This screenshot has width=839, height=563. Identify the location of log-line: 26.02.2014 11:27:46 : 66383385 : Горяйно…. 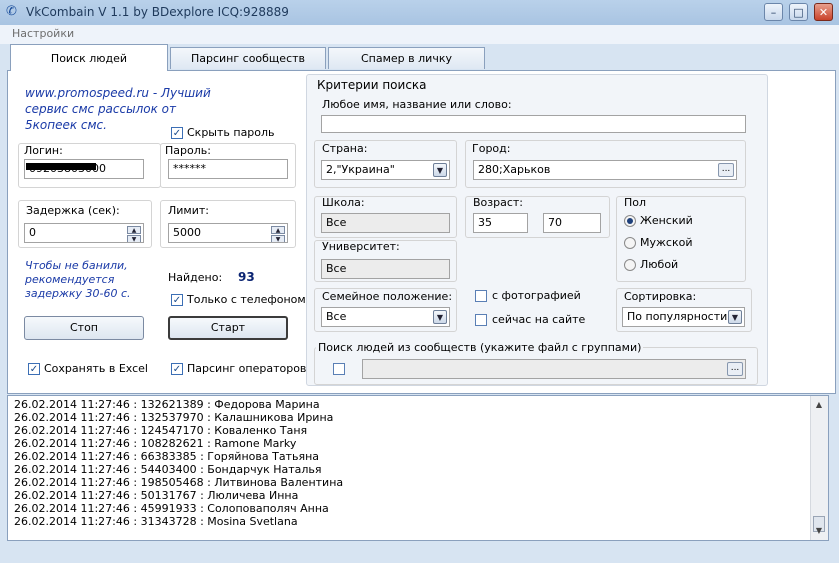
(166, 456).